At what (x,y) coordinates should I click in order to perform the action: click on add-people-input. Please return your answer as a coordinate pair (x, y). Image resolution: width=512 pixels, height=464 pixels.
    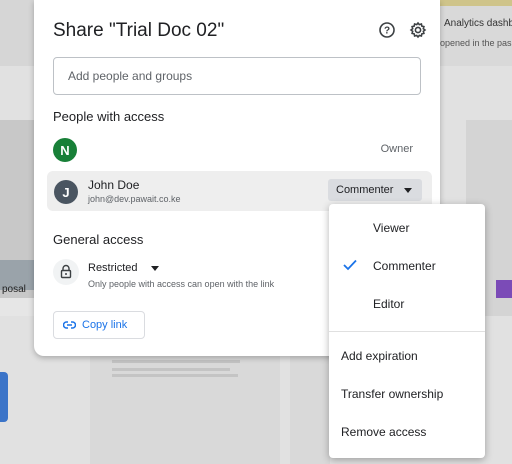
    Looking at the image, I should click on (237, 76).